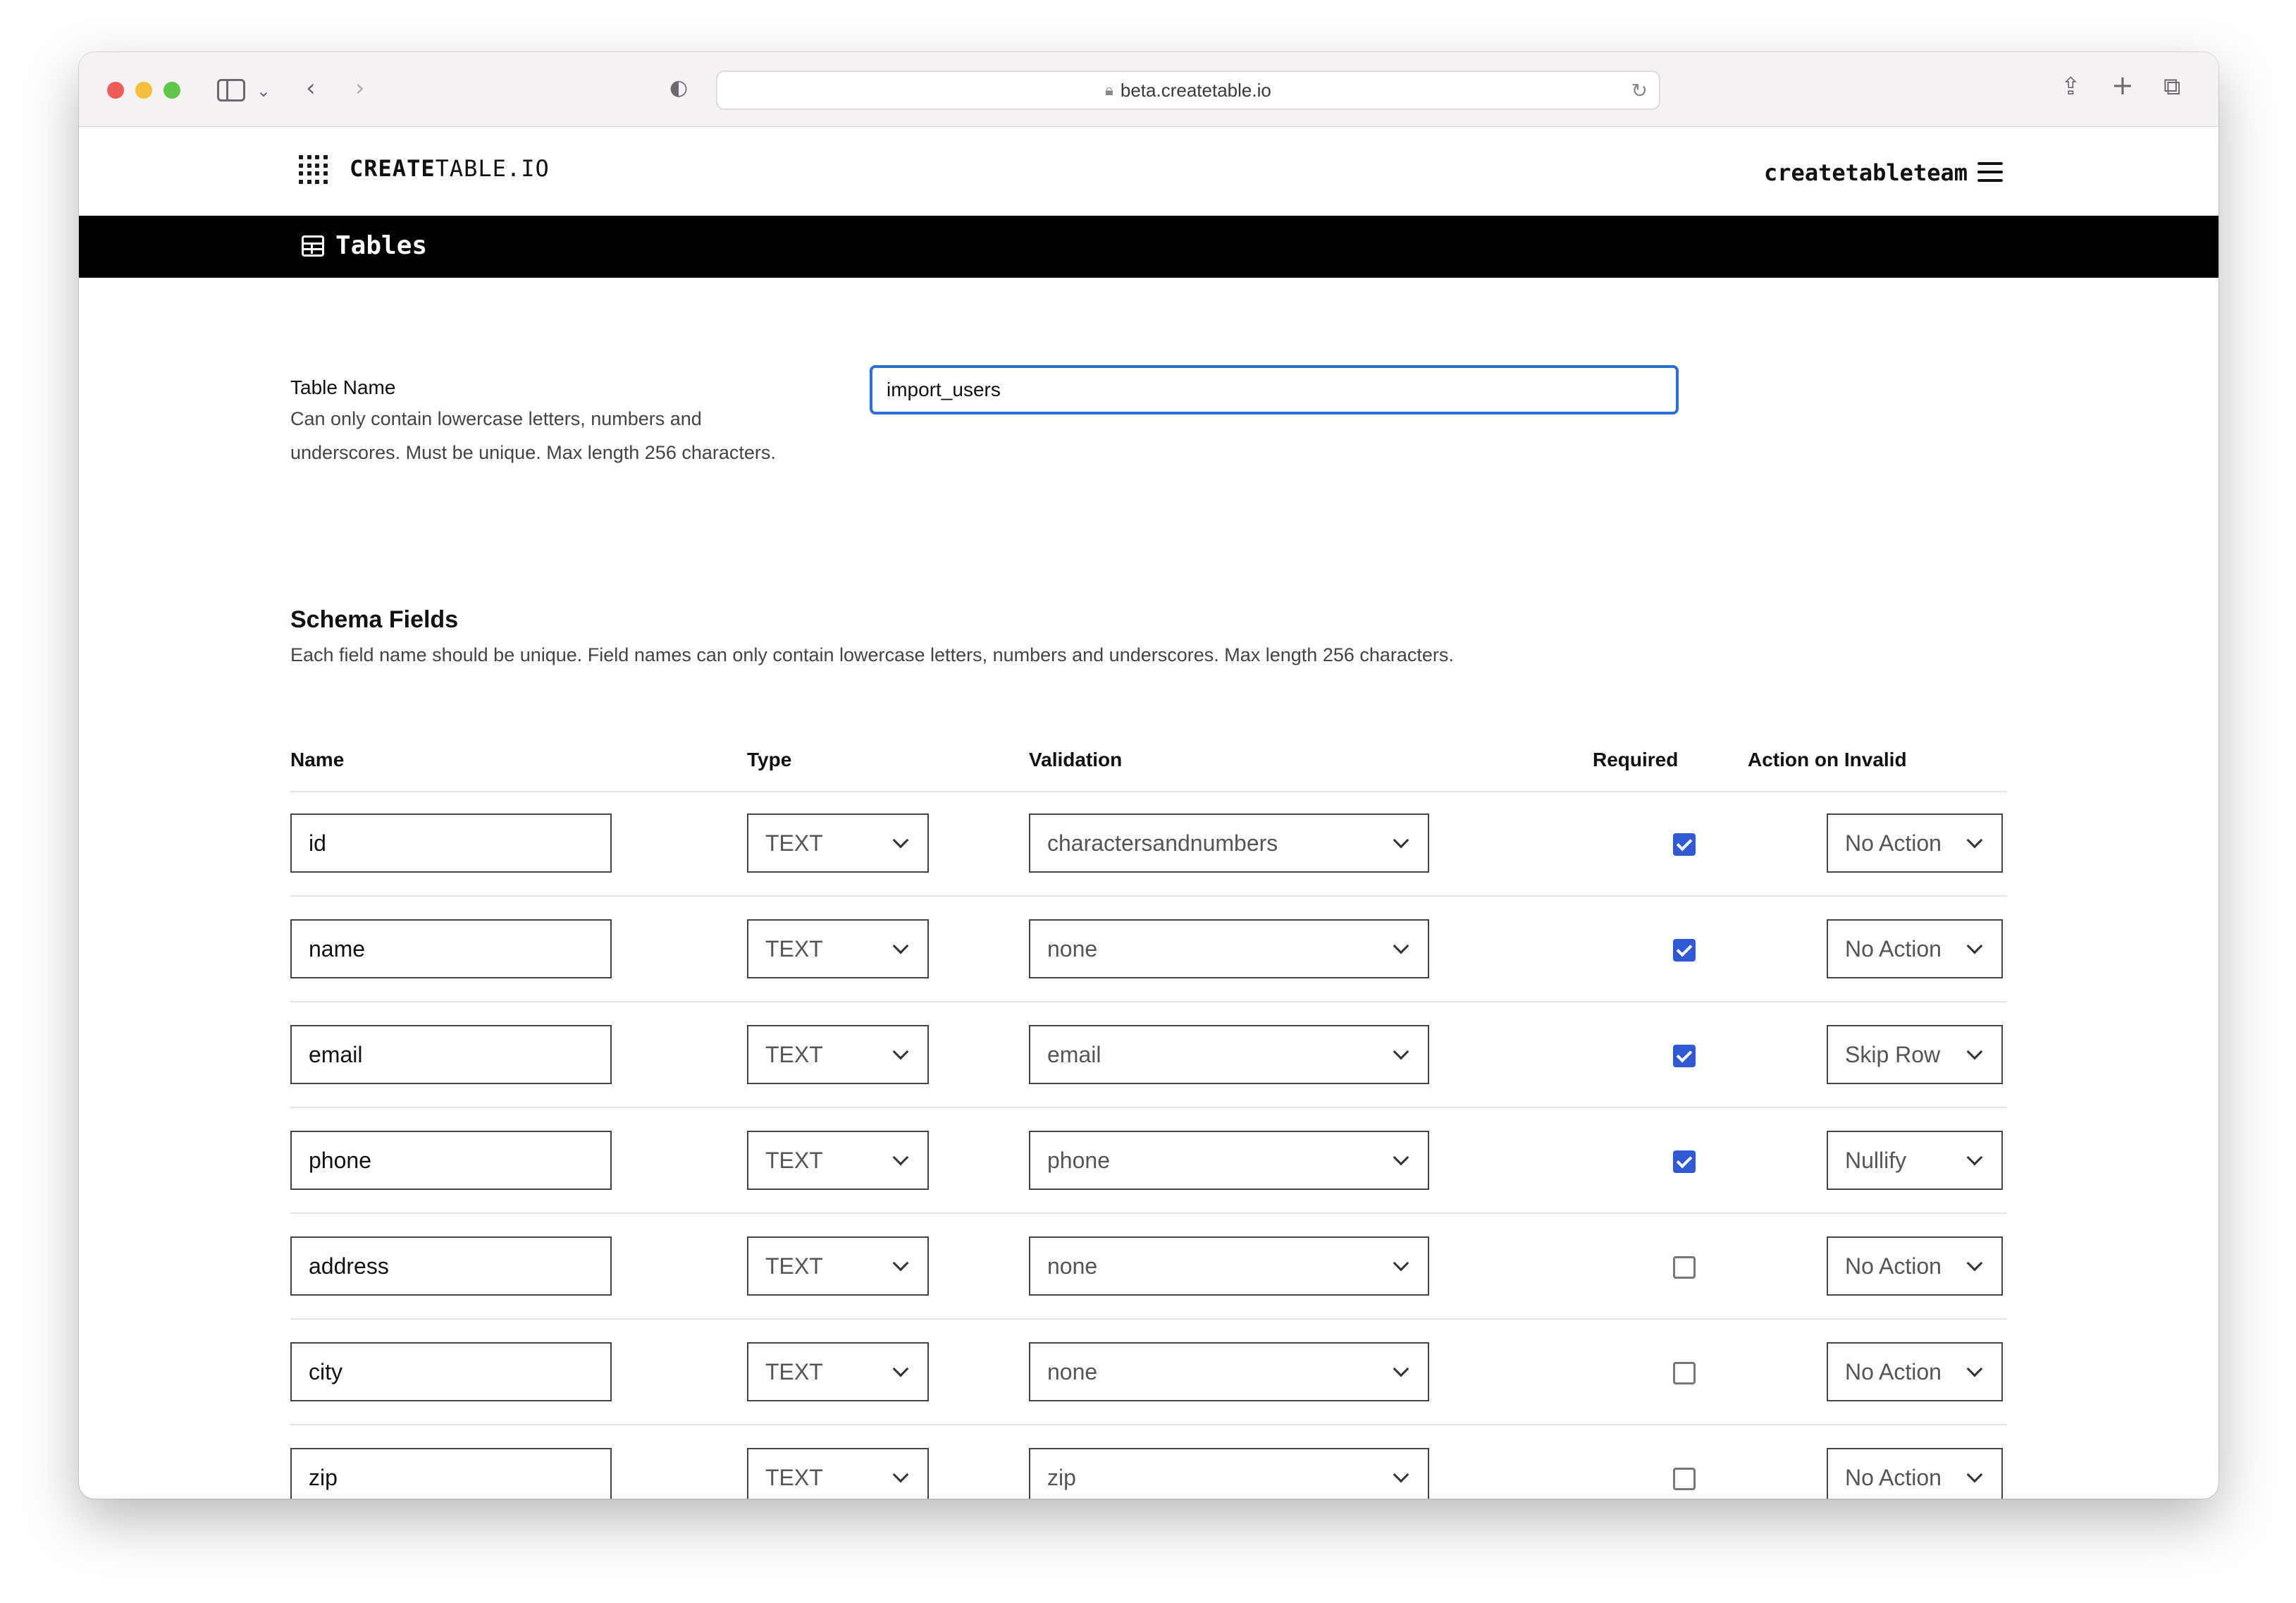 This screenshot has width=2296, height=1603. What do you see at coordinates (317, 759) in the screenshot?
I see `column-header-name: Name` at bounding box center [317, 759].